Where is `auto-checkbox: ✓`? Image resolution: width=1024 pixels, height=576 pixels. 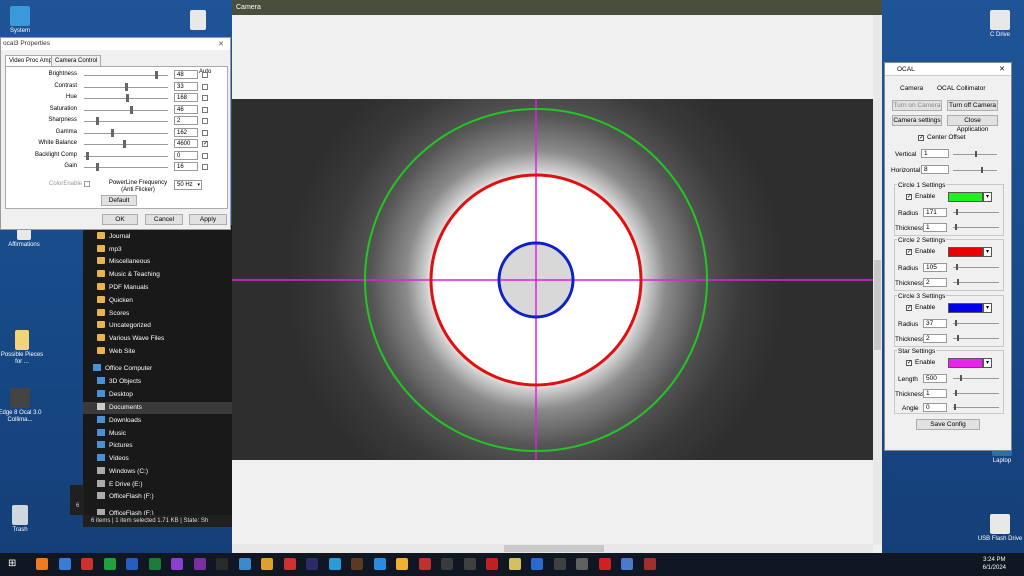 auto-checkbox: ✓ is located at coordinates (205, 144).